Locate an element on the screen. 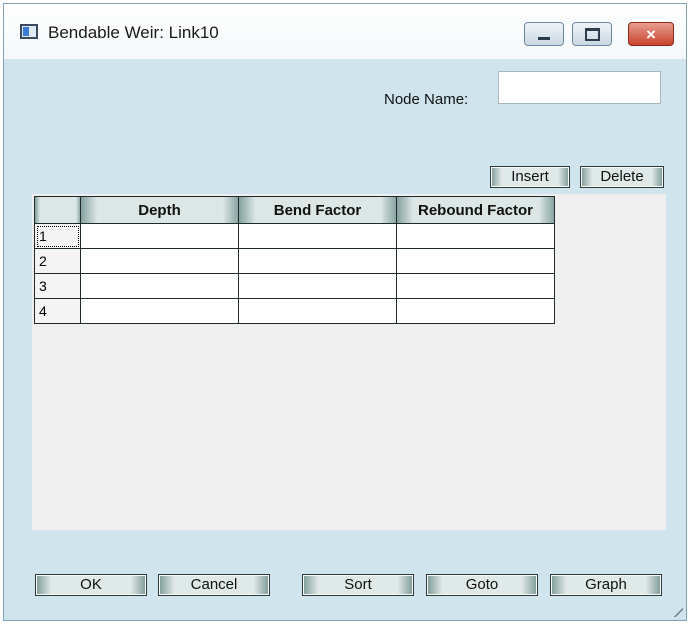 The image size is (693, 627). row-number: 4 is located at coordinates (57, 311).